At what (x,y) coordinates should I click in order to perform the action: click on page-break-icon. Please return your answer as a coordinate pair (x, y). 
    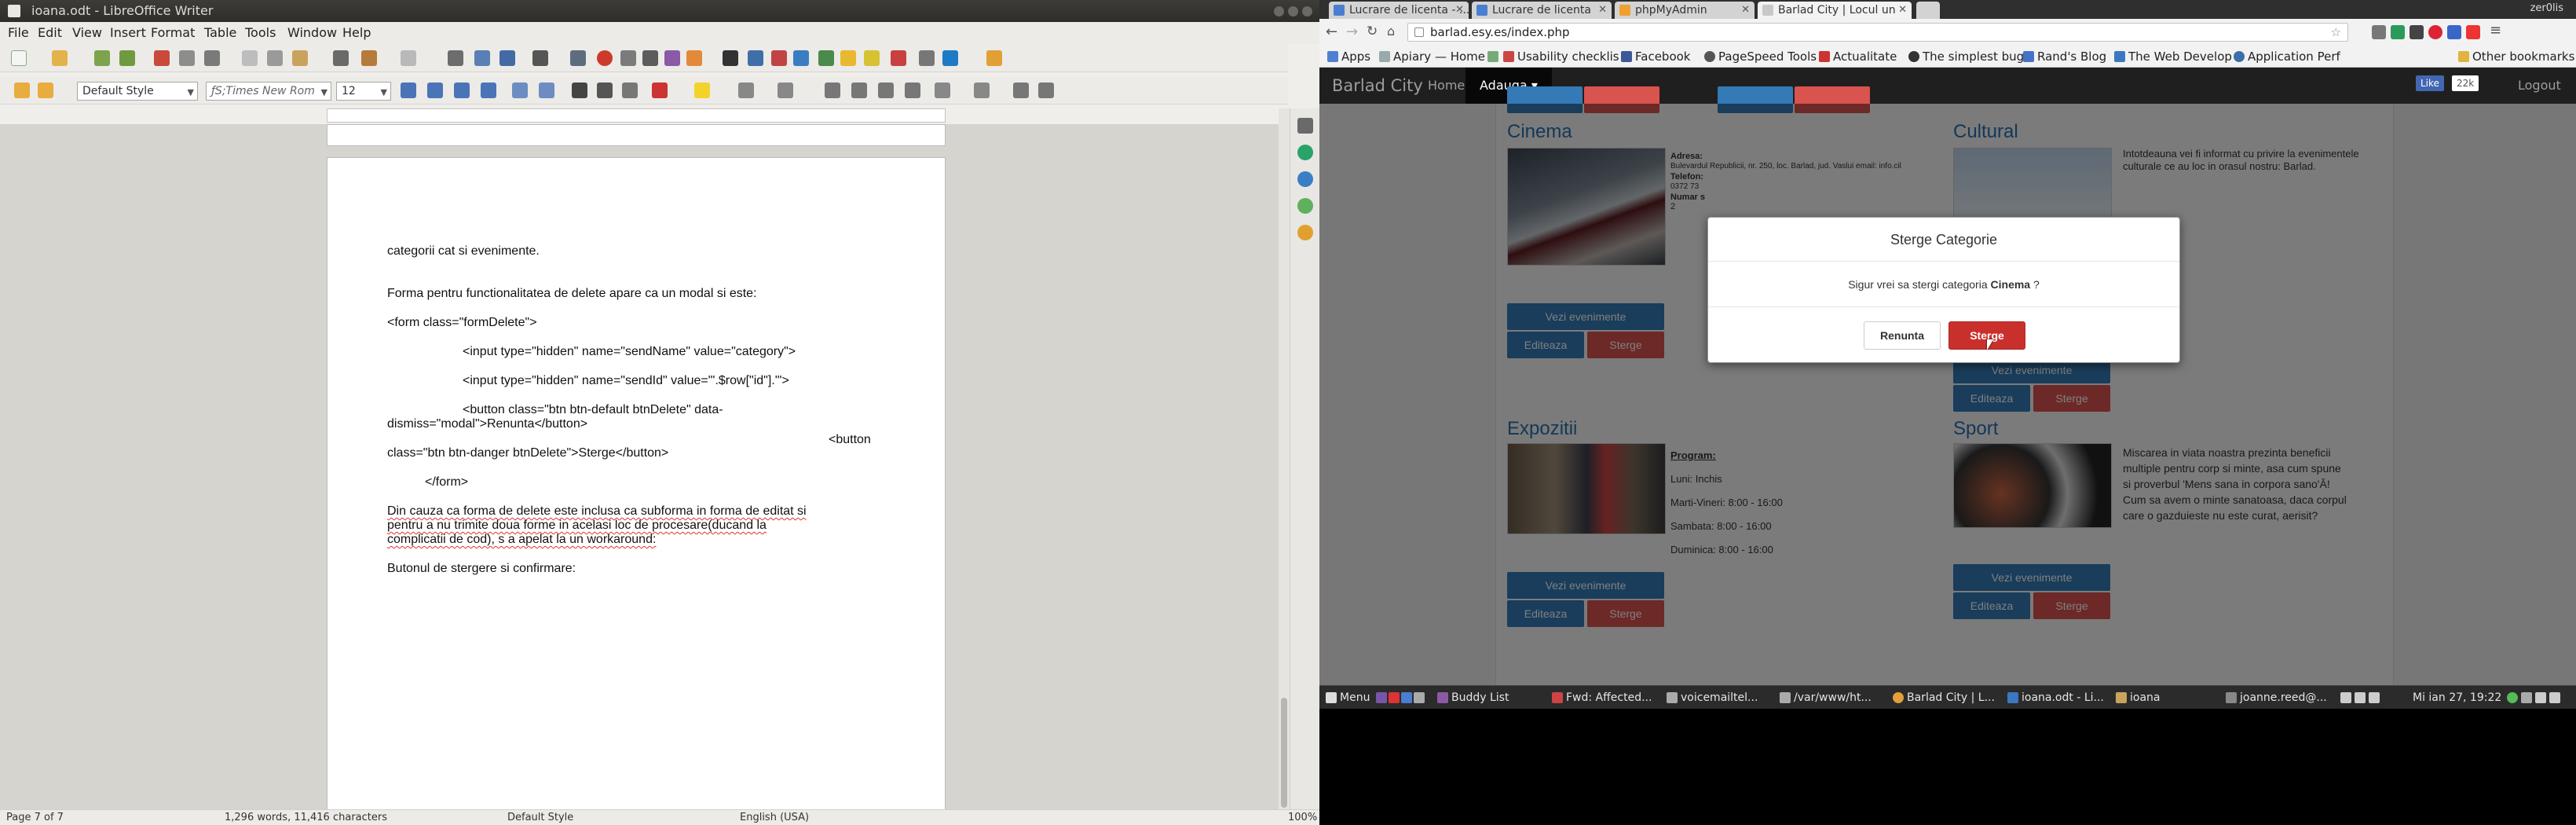
    Looking at the image, I should click on (650, 58).